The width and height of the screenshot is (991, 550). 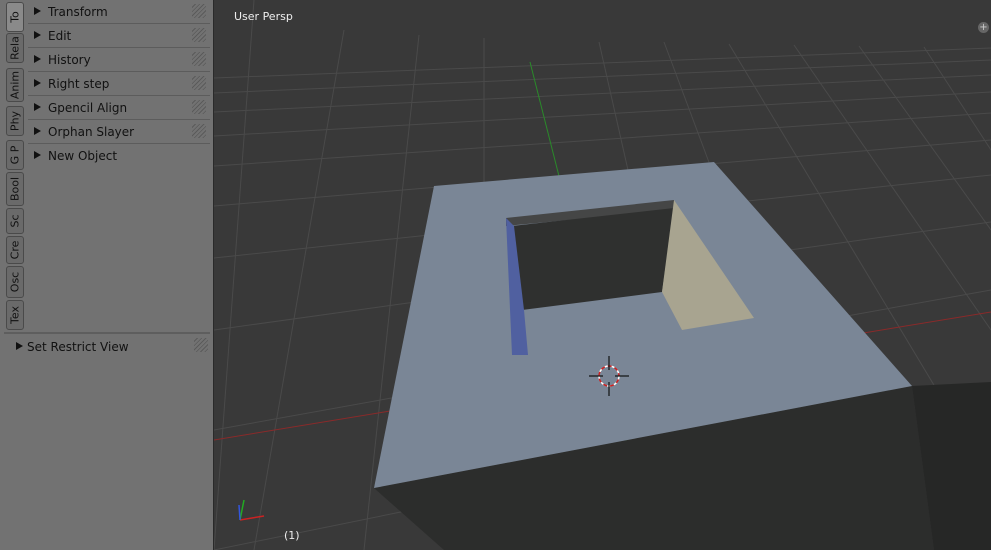 I want to click on tab-relations: Rela, so click(x=15, y=48).